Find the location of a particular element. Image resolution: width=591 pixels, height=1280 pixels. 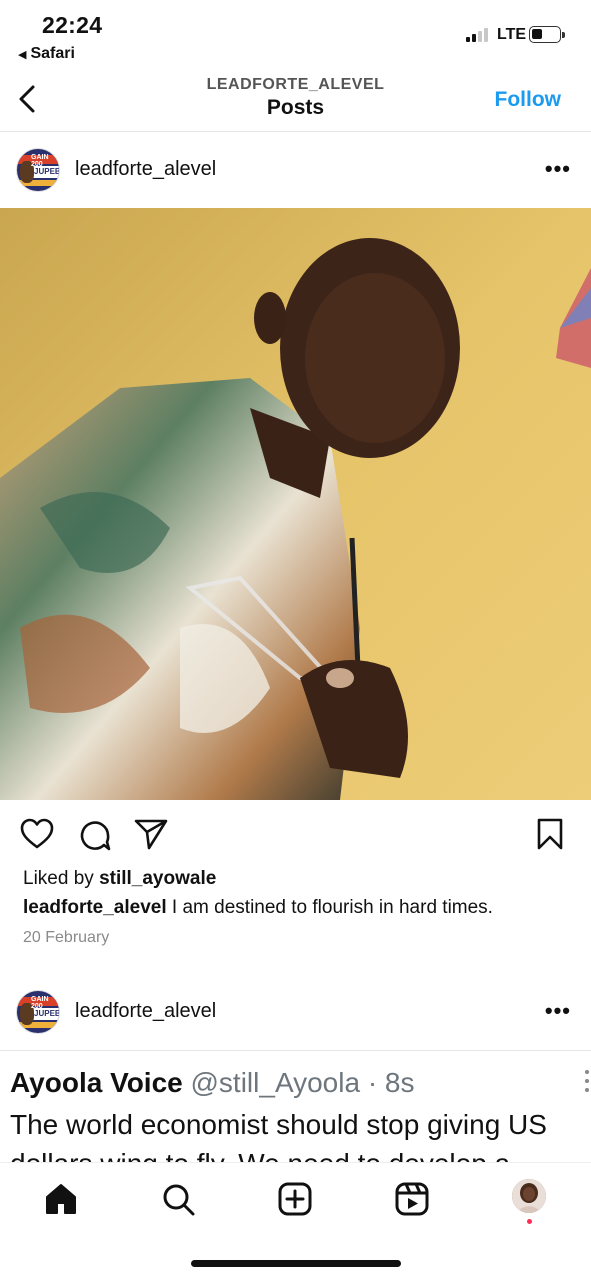

search-icon is located at coordinates (178, 1199).